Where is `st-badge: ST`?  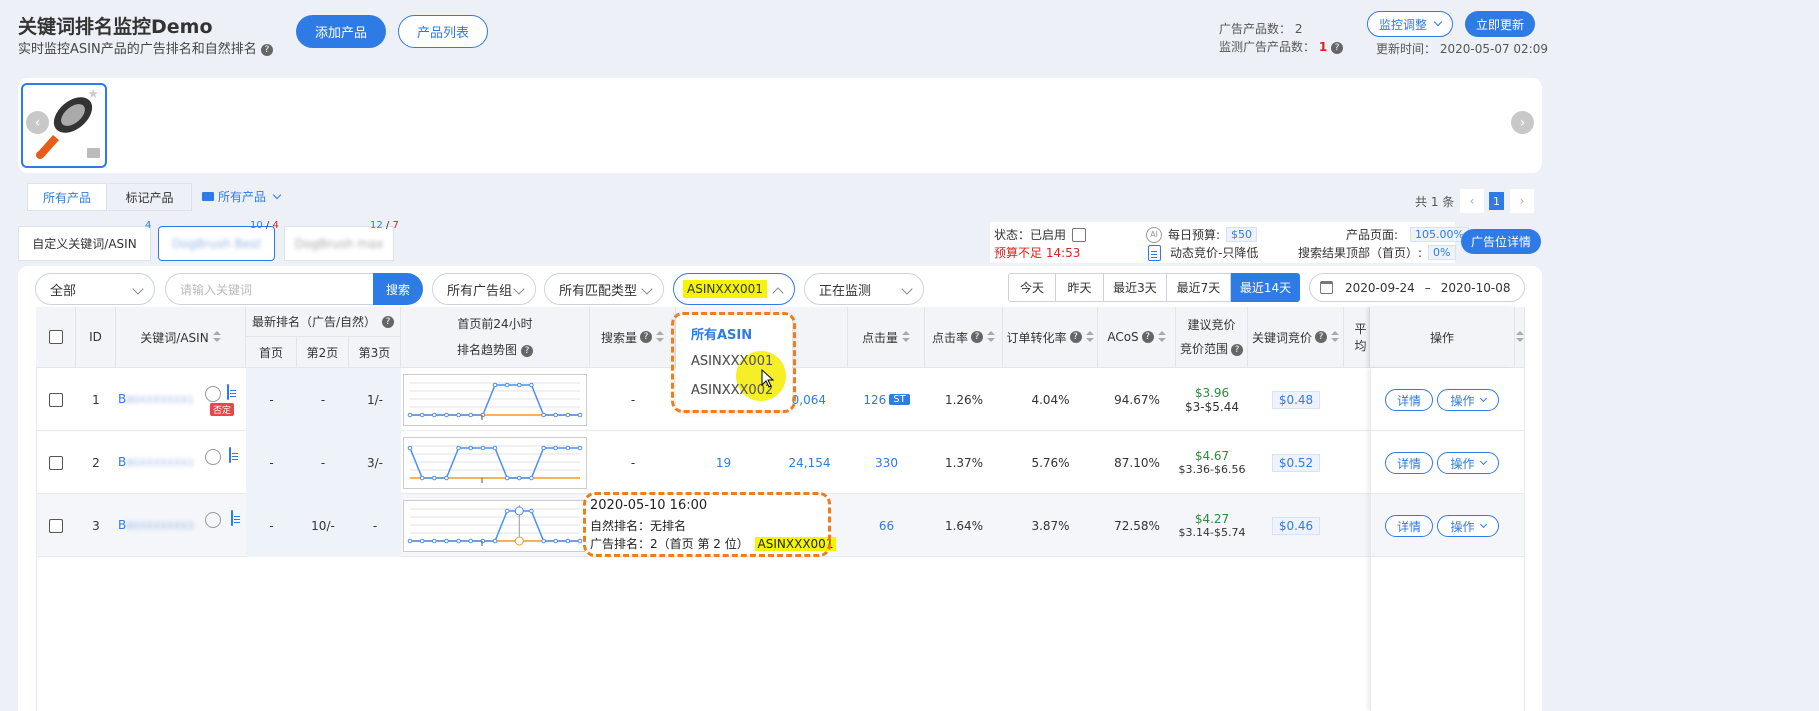 st-badge: ST is located at coordinates (899, 399).